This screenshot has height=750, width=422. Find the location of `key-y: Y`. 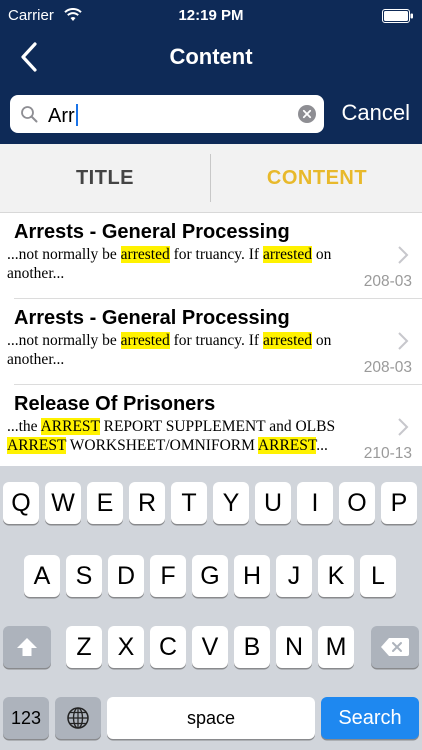

key-y: Y is located at coordinates (231, 503).